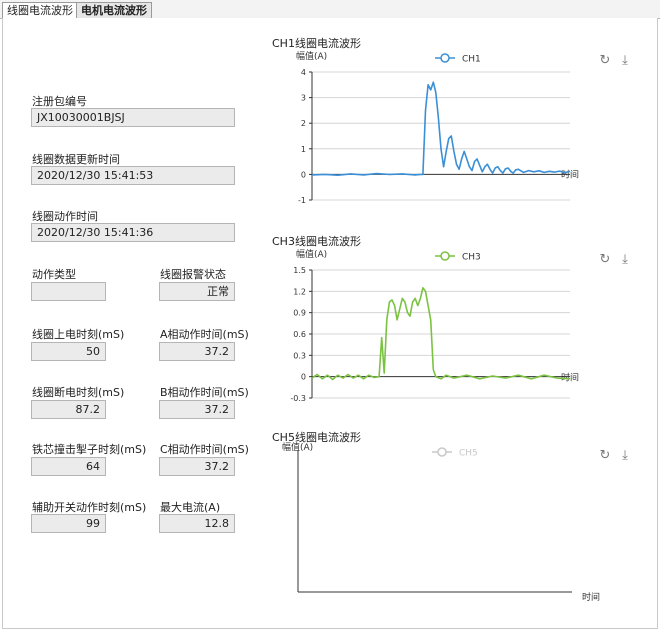 This screenshot has height=634, width=660. What do you see at coordinates (78, 392) in the screenshot?
I see `power-off-time-label: 线圈断电时刻(mS)` at bounding box center [78, 392].